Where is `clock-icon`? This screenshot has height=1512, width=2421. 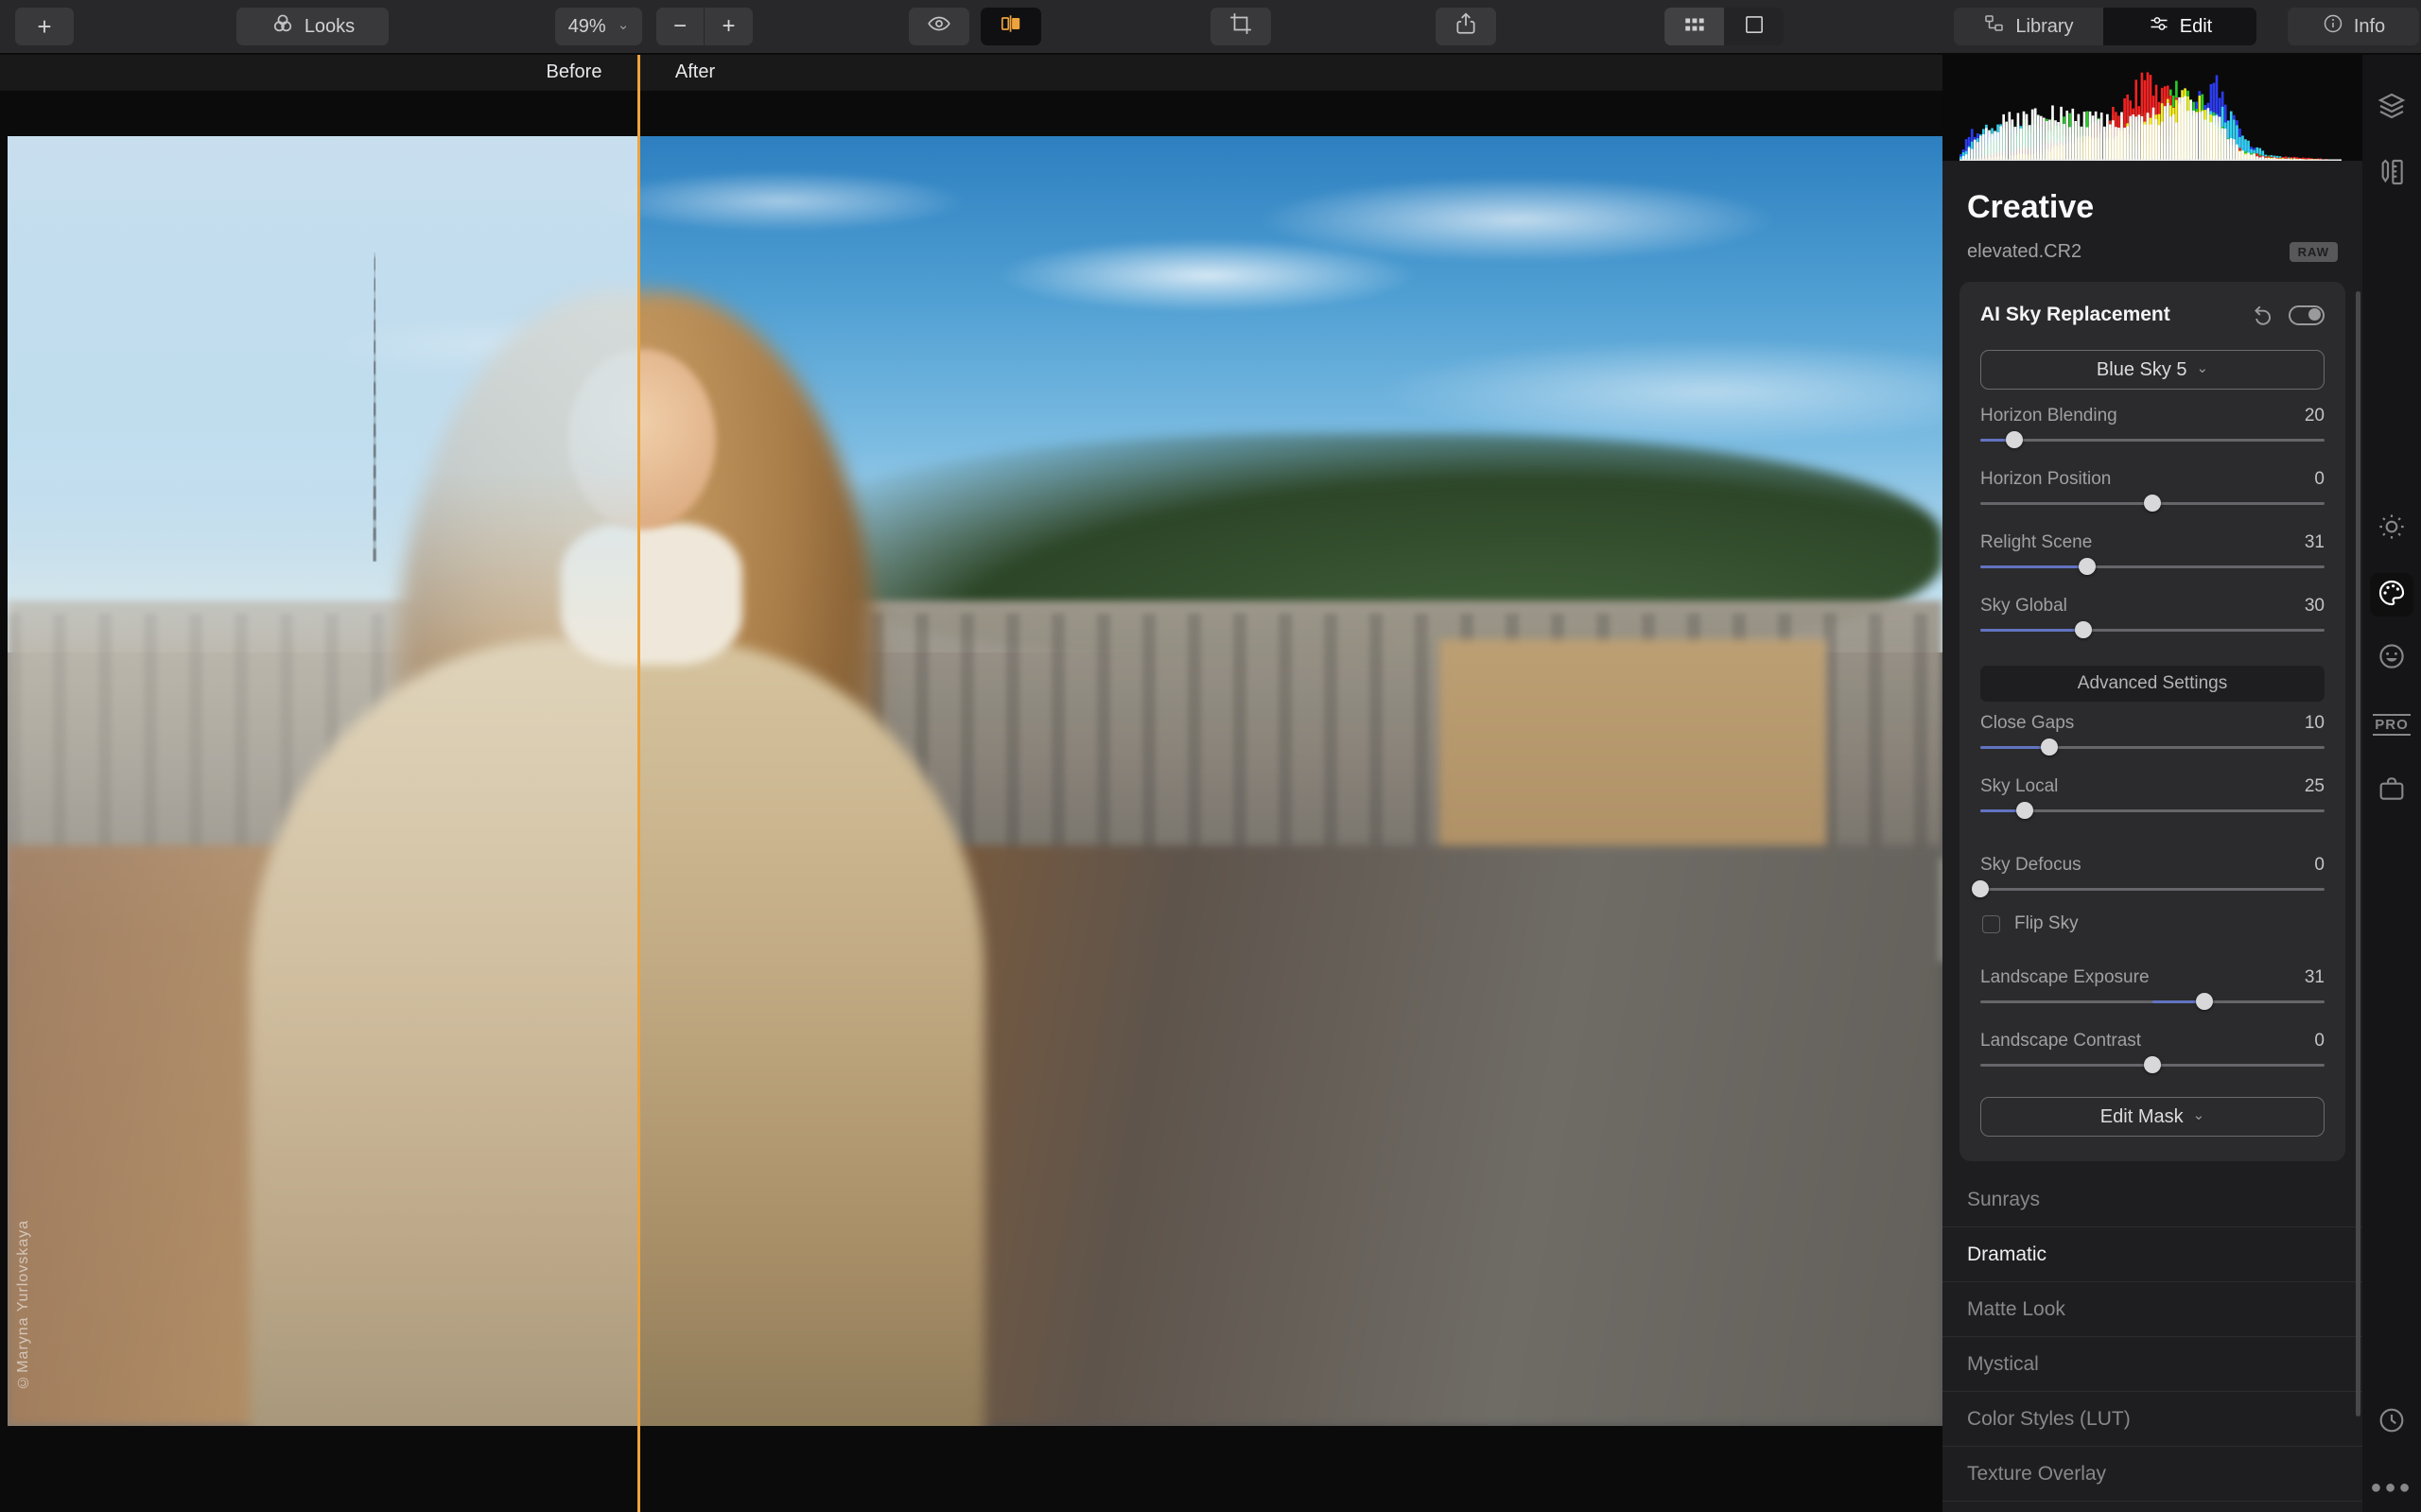
clock-icon is located at coordinates (2392, 1423).